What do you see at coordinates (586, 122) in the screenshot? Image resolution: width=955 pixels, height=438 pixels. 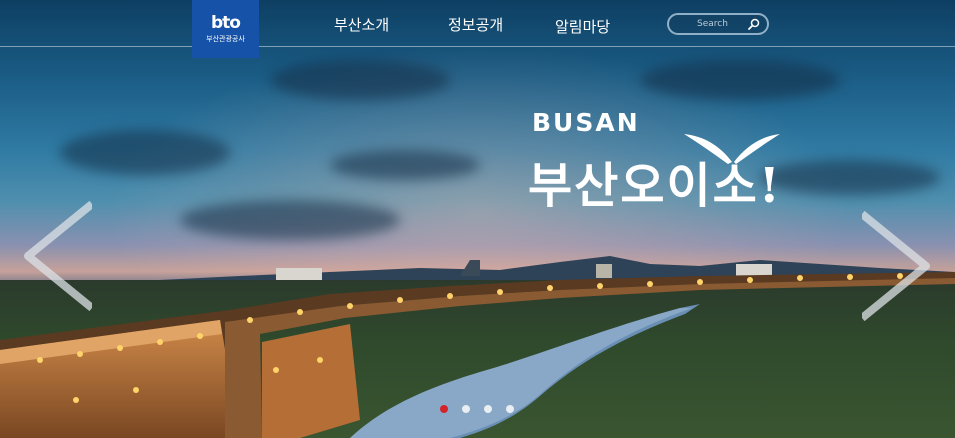 I see `hero-title-en: BUSAN` at bounding box center [586, 122].